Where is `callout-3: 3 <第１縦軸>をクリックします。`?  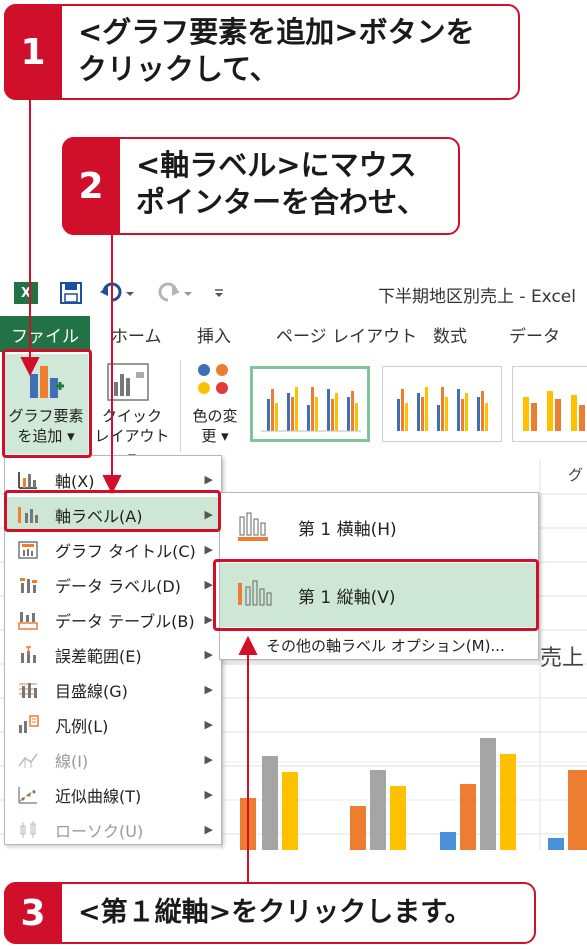 callout-3: 3 <第１縦軸>をクリックします。 is located at coordinates (270, 913).